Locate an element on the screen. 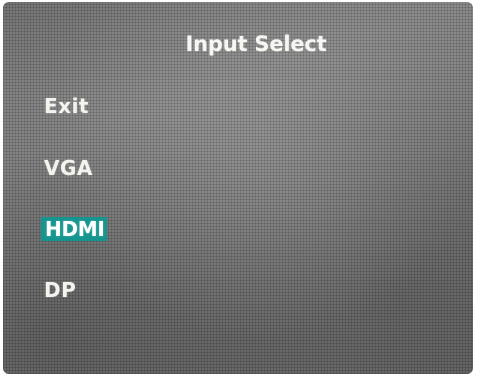 Image resolution: width=478 pixels, height=378 pixels. menu-item-hdmi: HDMI is located at coordinates (74, 229).